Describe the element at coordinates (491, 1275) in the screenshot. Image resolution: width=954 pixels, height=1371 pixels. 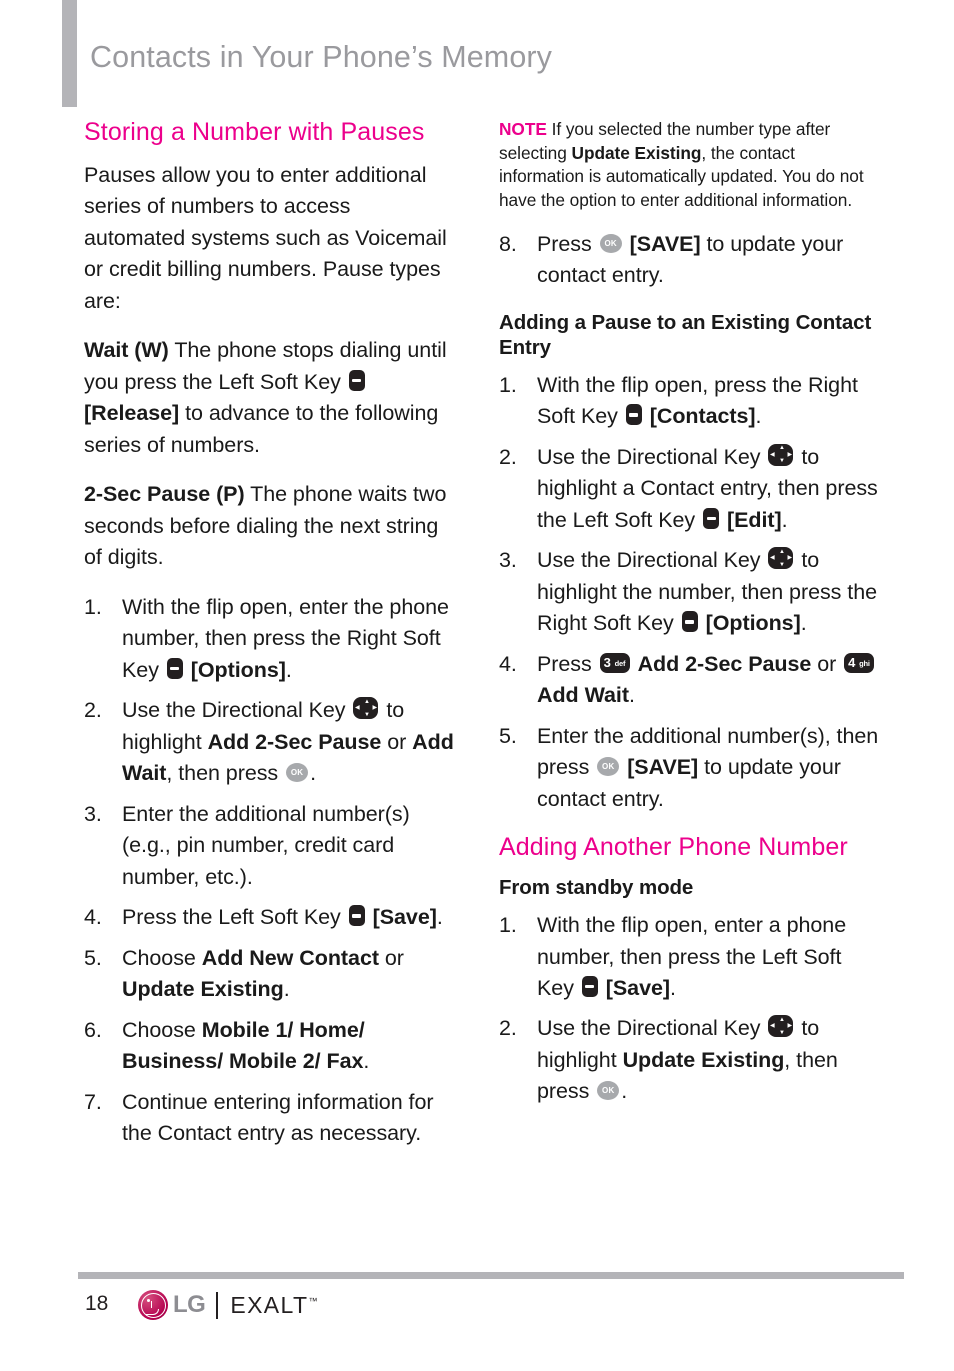
I see `footer-divider` at that location.